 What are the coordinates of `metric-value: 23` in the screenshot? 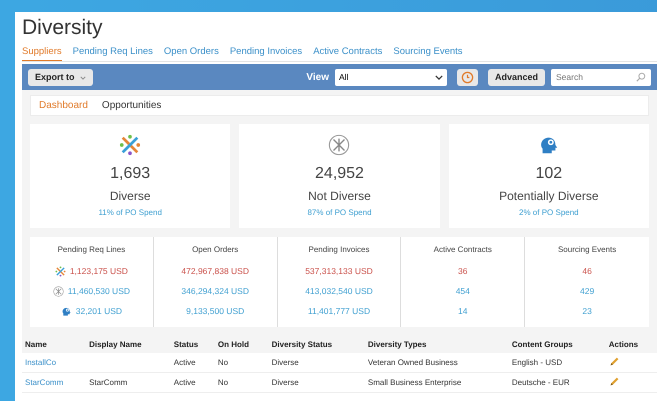 It's located at (587, 311).